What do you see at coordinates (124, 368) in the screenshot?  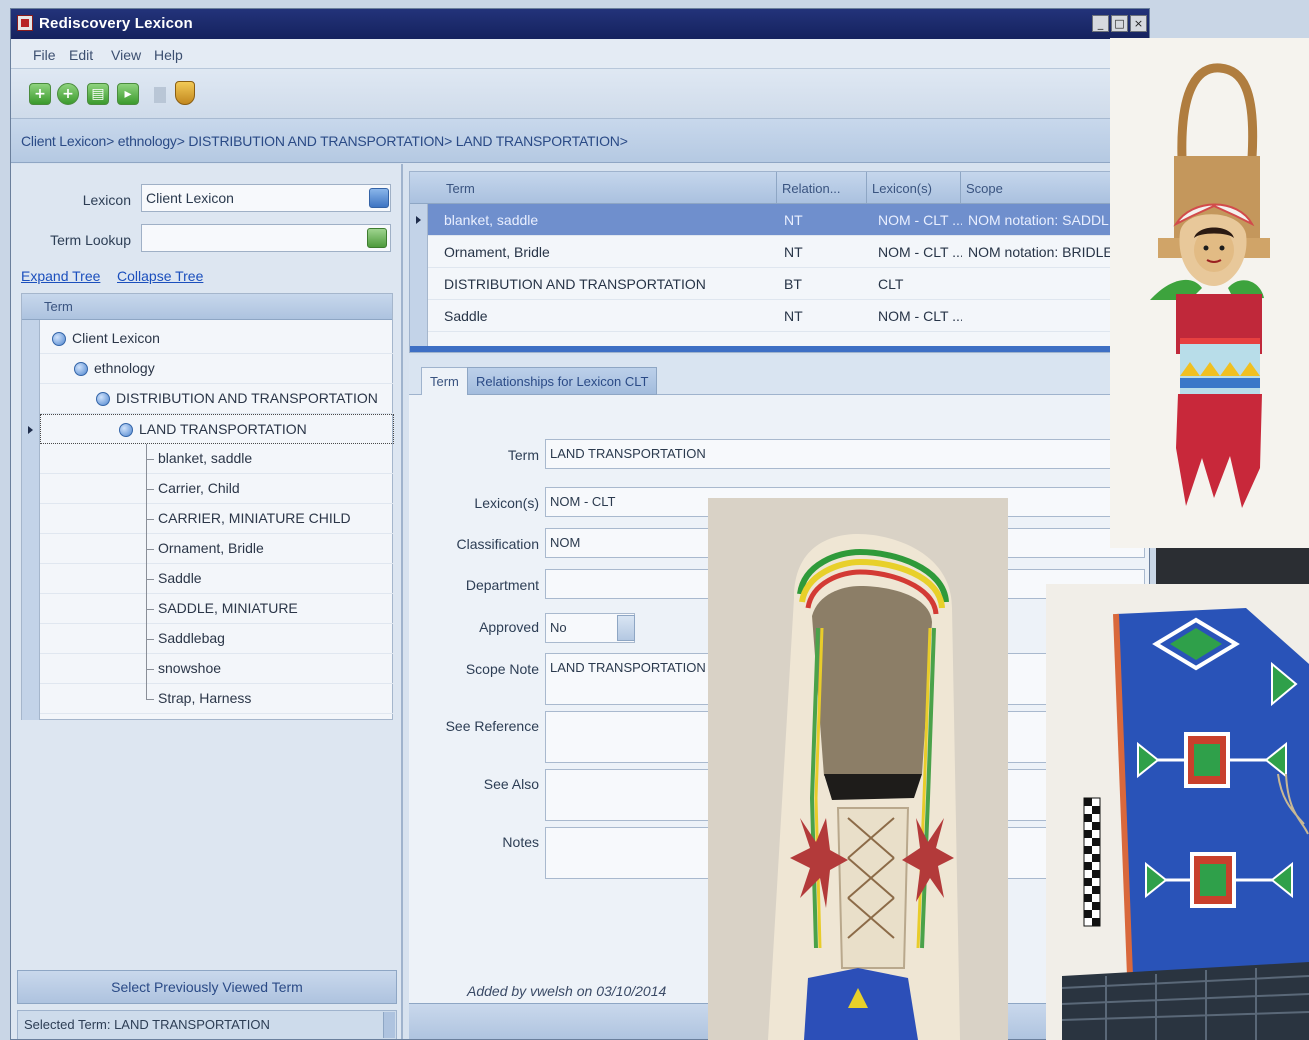 I see `tree-node-label: ethnology` at bounding box center [124, 368].